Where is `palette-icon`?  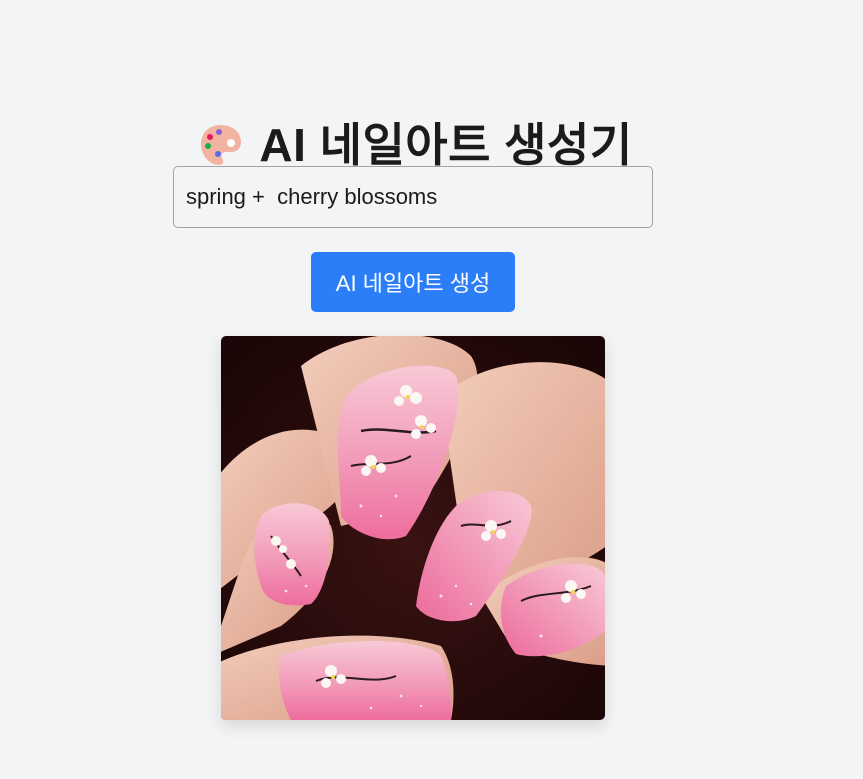
palette-icon is located at coordinates (221, 145).